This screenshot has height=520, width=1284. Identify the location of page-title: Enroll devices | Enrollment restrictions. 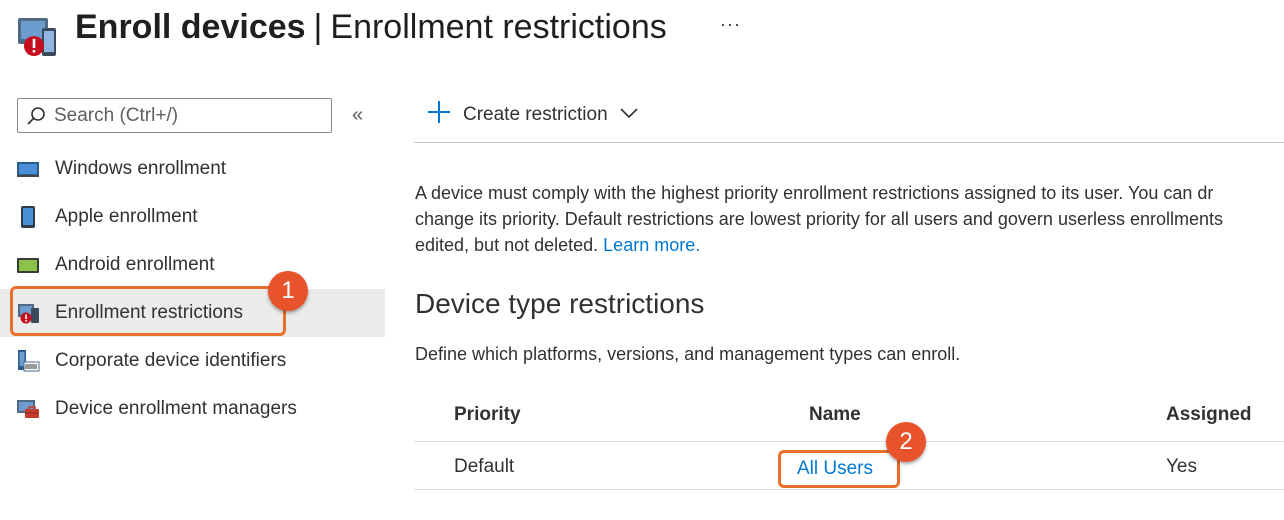
(371, 27).